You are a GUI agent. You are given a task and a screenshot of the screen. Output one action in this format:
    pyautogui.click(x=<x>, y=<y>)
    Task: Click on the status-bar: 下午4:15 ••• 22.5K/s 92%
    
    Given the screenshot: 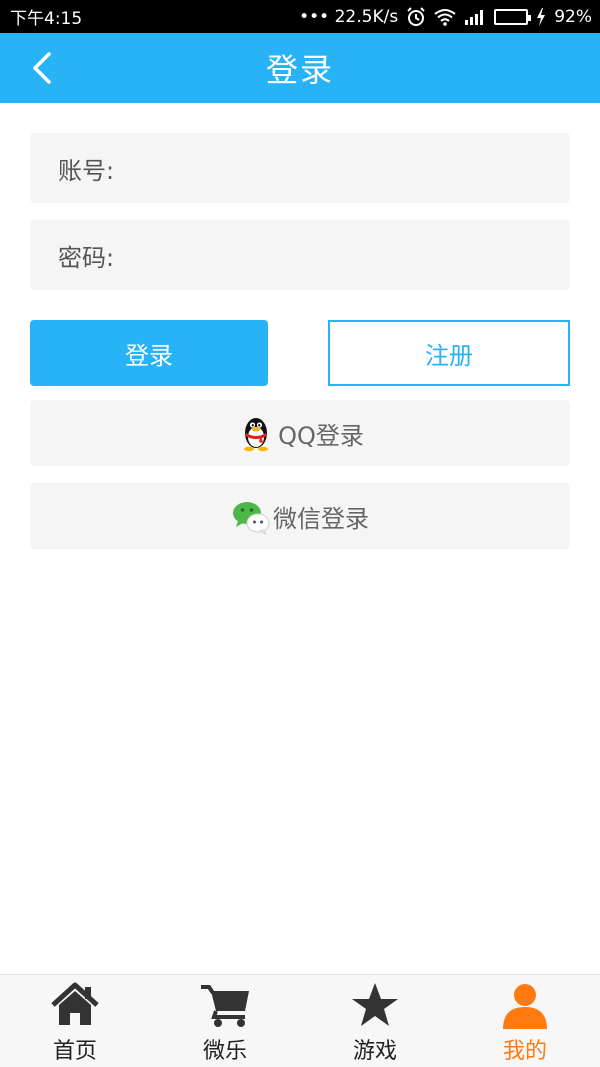 What is the action you would take?
    pyautogui.click(x=300, y=16)
    